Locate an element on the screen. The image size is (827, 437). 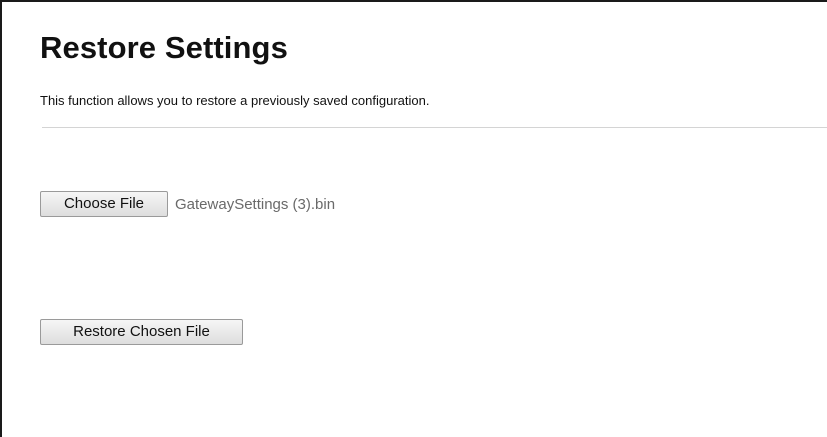
page-title: Restore Settings is located at coordinates (164, 47).